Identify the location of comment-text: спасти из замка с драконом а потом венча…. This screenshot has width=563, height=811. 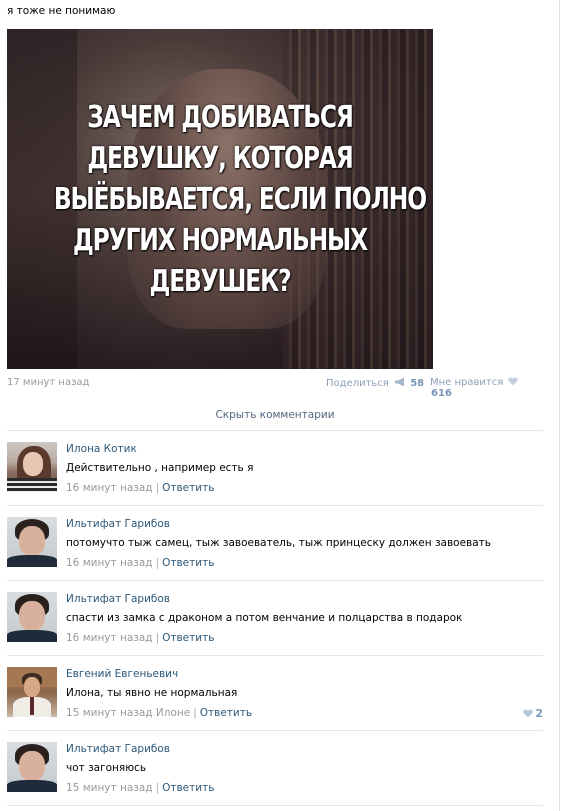
(264, 618).